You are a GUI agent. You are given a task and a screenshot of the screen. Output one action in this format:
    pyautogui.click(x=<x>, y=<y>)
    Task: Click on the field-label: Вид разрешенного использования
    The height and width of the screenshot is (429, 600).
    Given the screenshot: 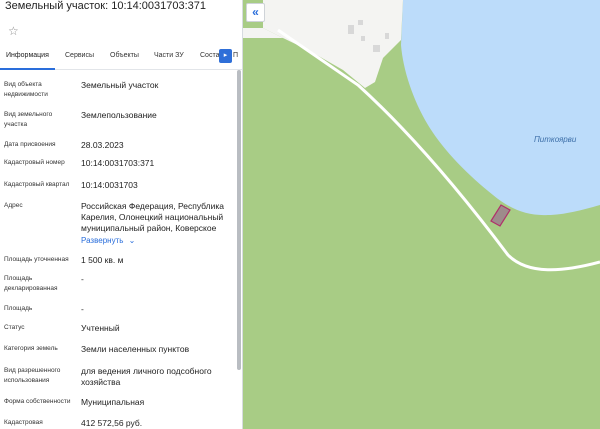 What is the action you would take?
    pyautogui.click(x=32, y=375)
    